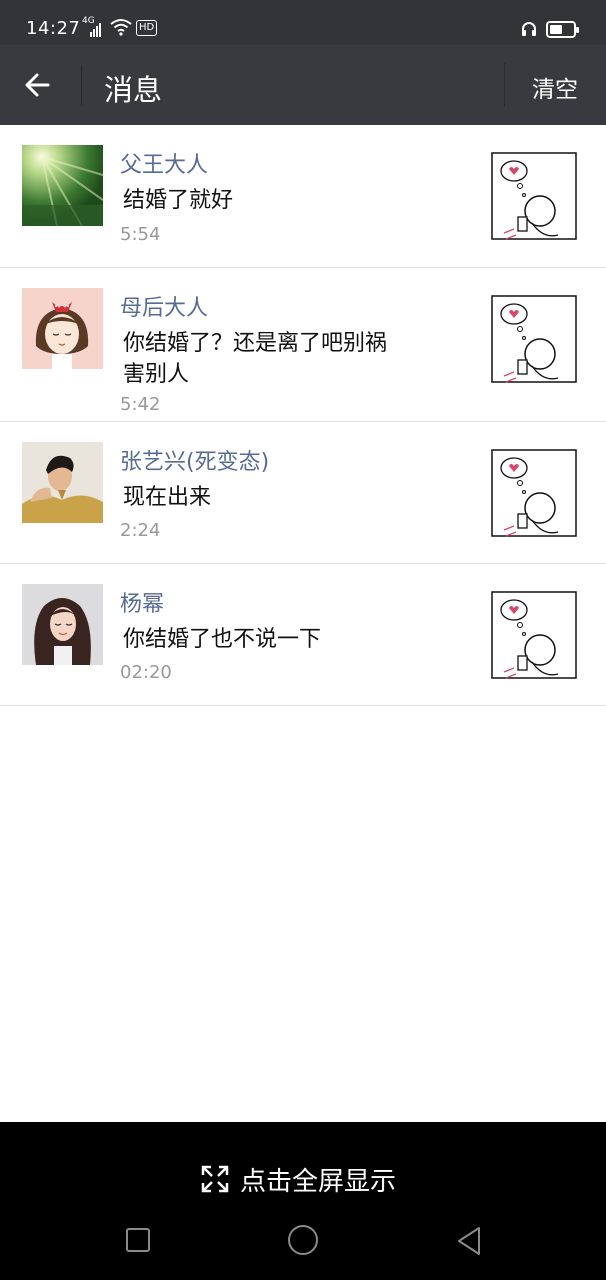 The image size is (606, 1280). I want to click on message-item: 张艺兴(死变态) 现在出来 2:24, so click(303, 493).